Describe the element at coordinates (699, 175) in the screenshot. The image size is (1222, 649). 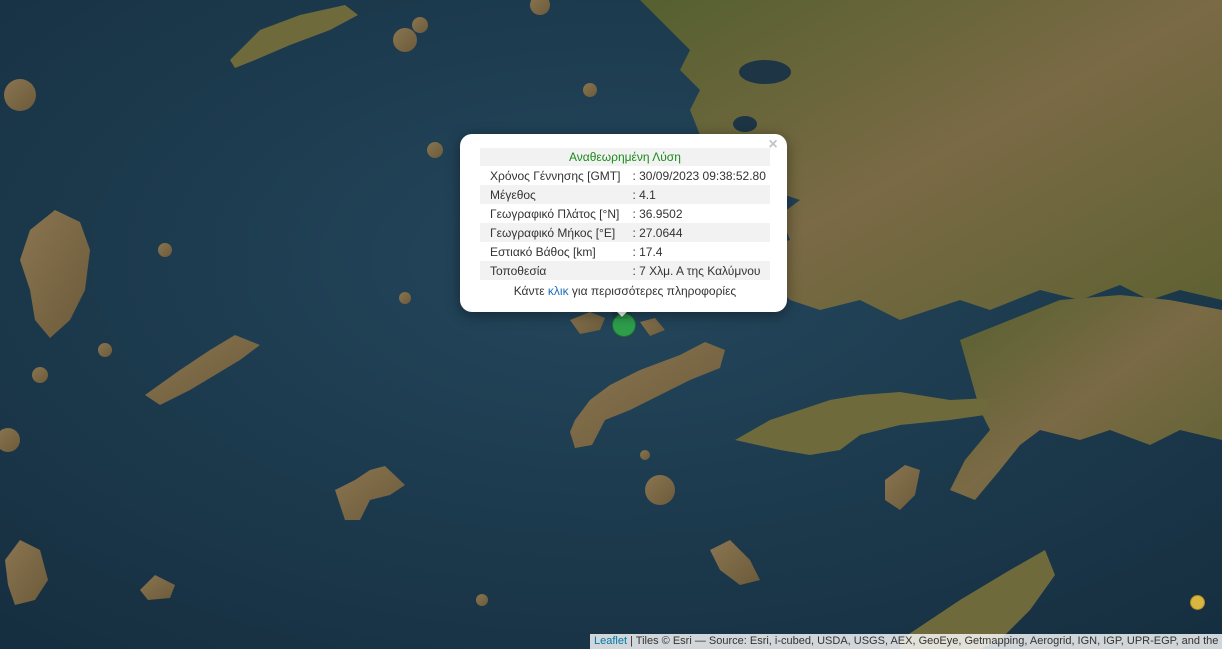
I see `origin-time-value: : 30/09/2023 09:38:52.80` at that location.